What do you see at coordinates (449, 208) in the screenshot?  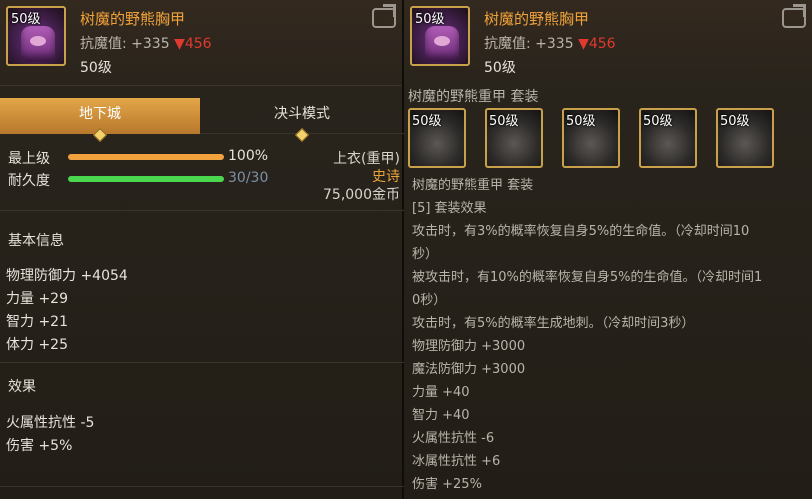 I see `set-line: [5] 套装效果` at bounding box center [449, 208].